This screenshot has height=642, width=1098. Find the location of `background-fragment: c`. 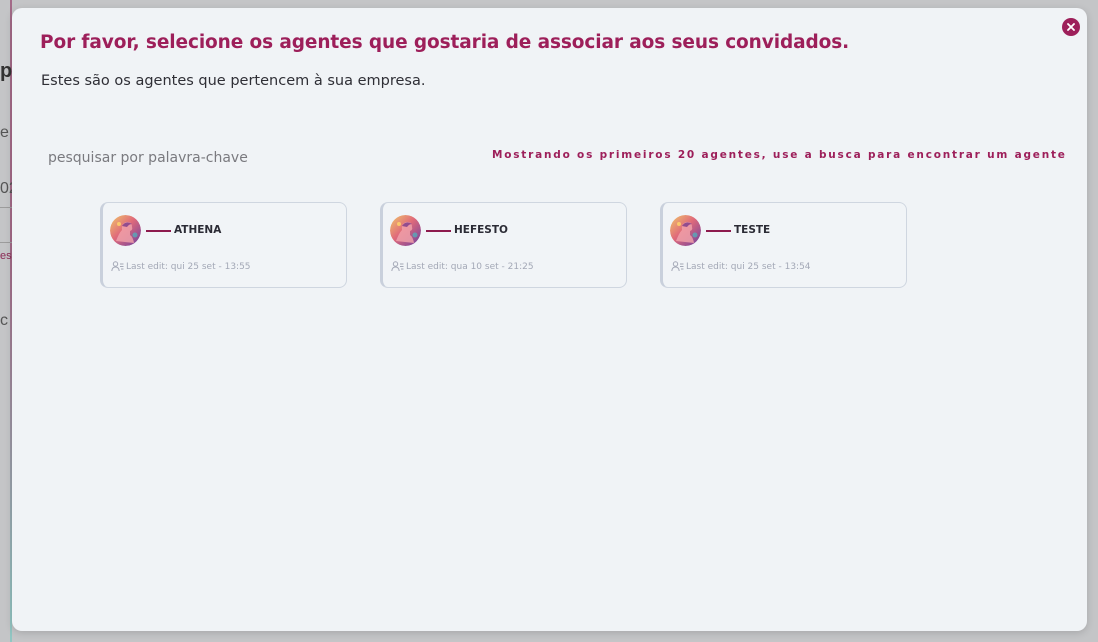

background-fragment: c is located at coordinates (4, 320).